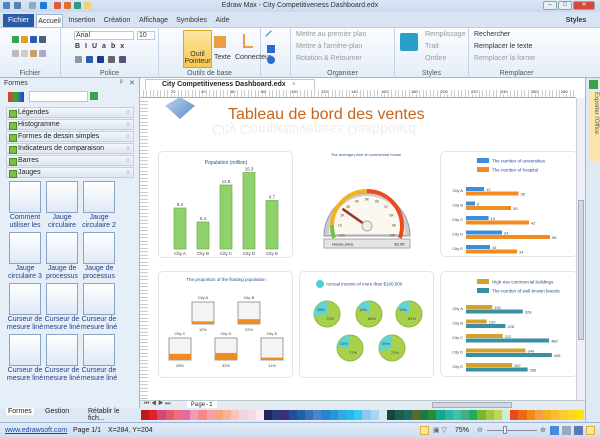 This screenshot has width=600, height=438. What do you see at coordinates (590, 430) in the screenshot?
I see `presentation-icon` at bounding box center [590, 430].